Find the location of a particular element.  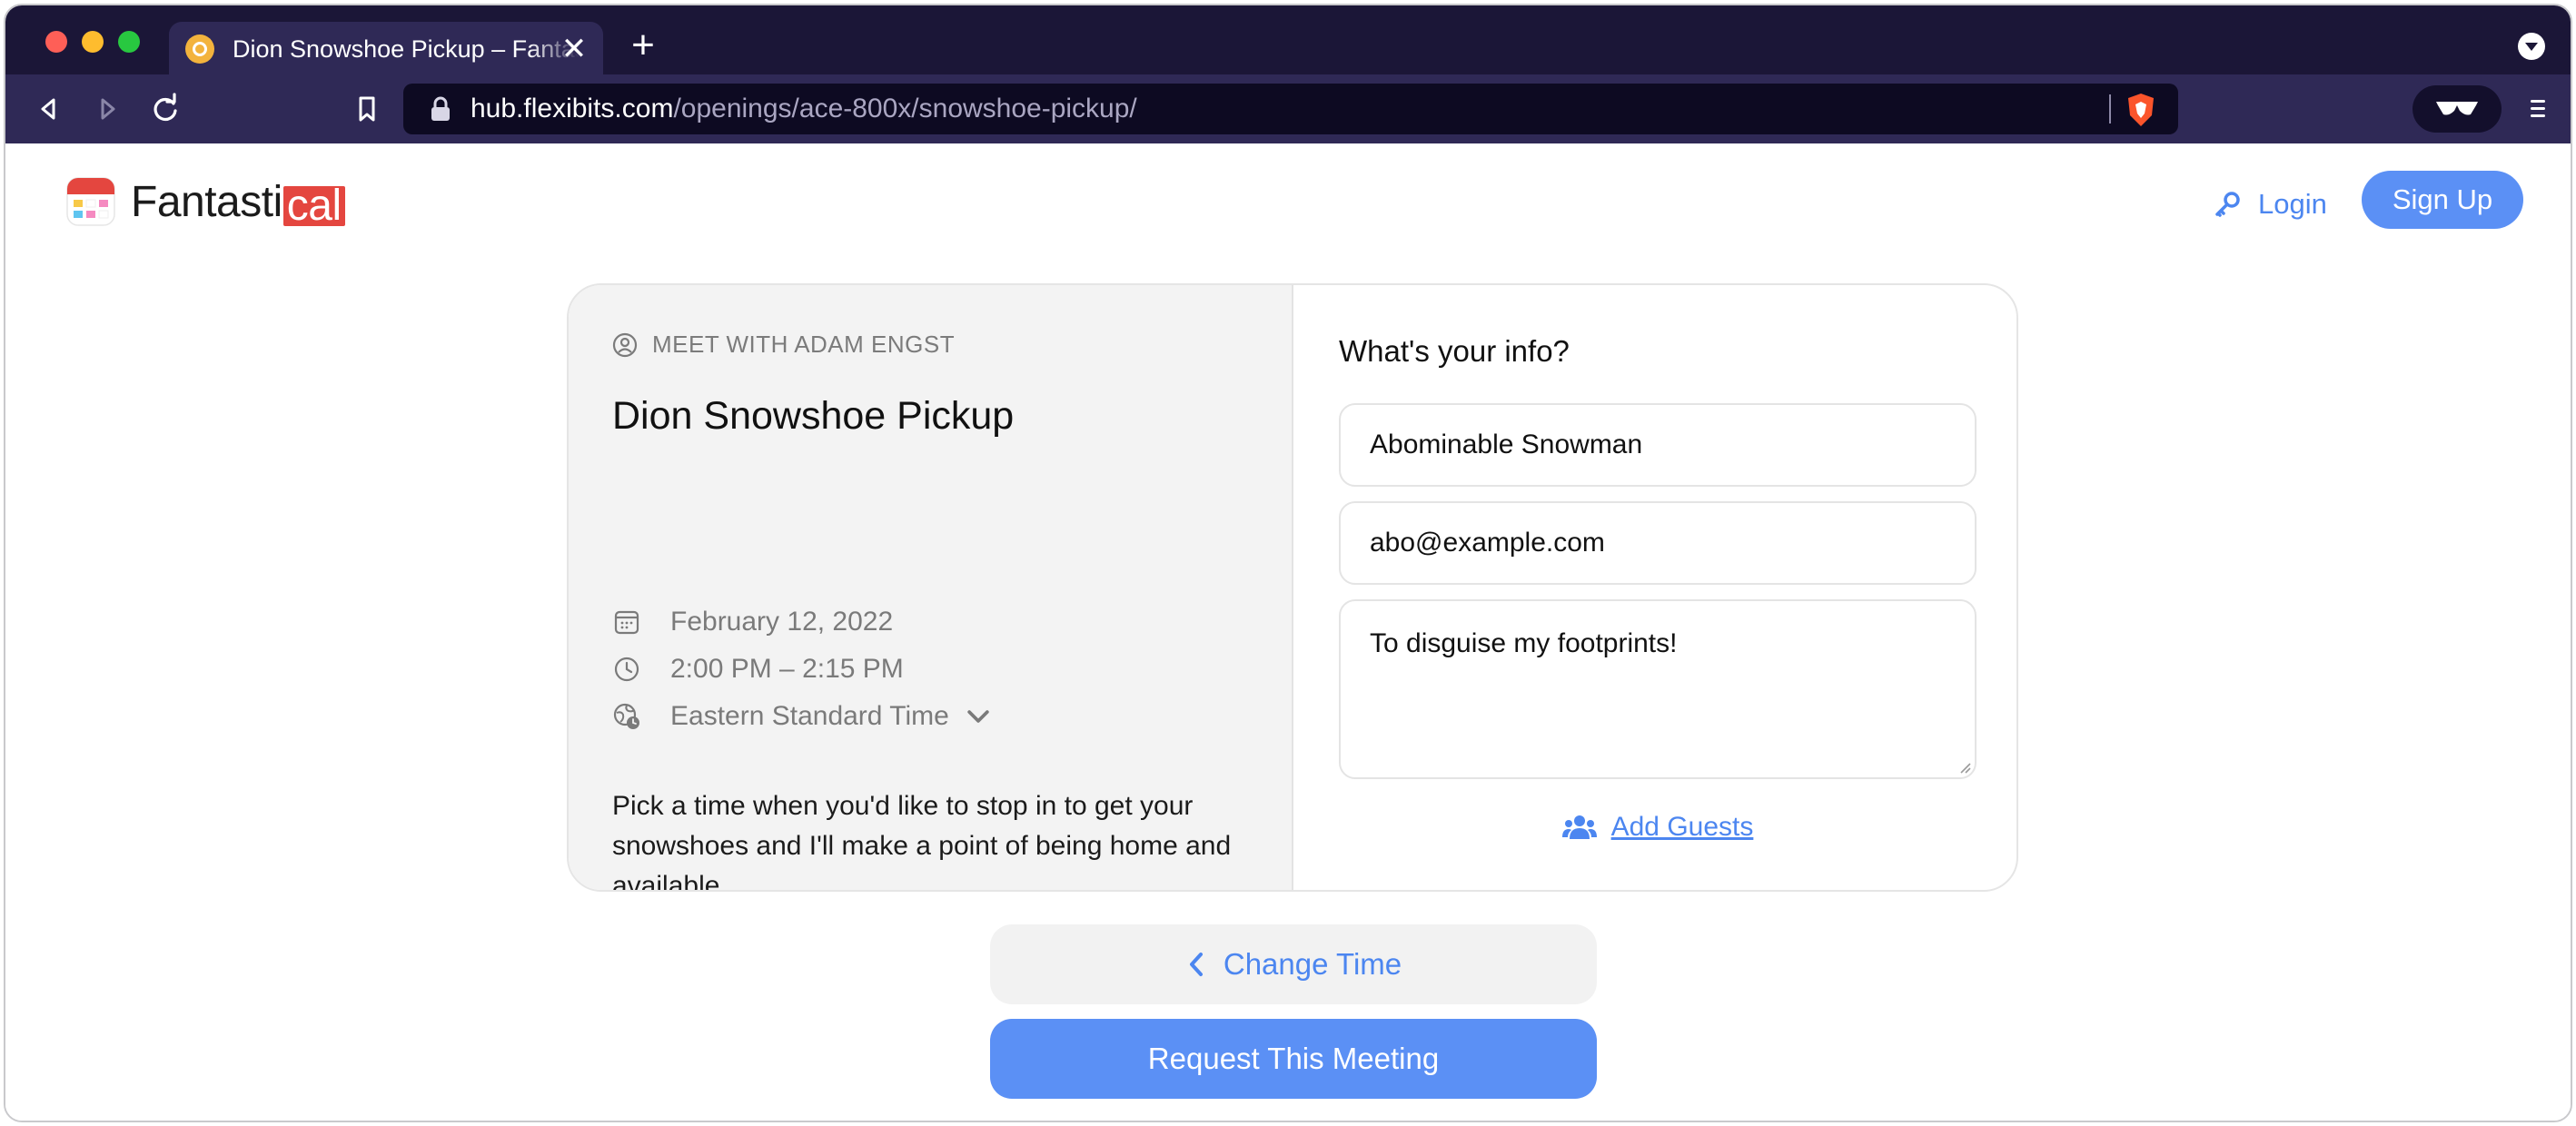

timezone-selector: Eastern Standard Time is located at coordinates (817, 716).